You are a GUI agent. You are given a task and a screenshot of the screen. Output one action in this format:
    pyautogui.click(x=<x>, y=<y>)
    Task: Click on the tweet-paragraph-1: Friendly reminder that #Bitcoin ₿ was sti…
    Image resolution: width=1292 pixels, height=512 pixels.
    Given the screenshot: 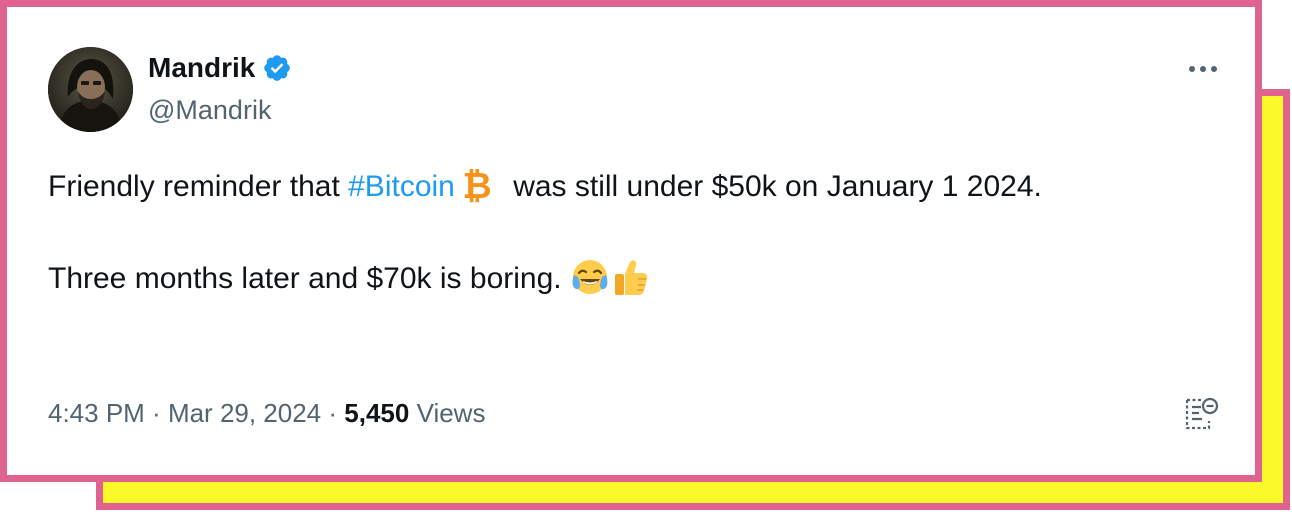 What is the action you would take?
    pyautogui.click(x=623, y=186)
    